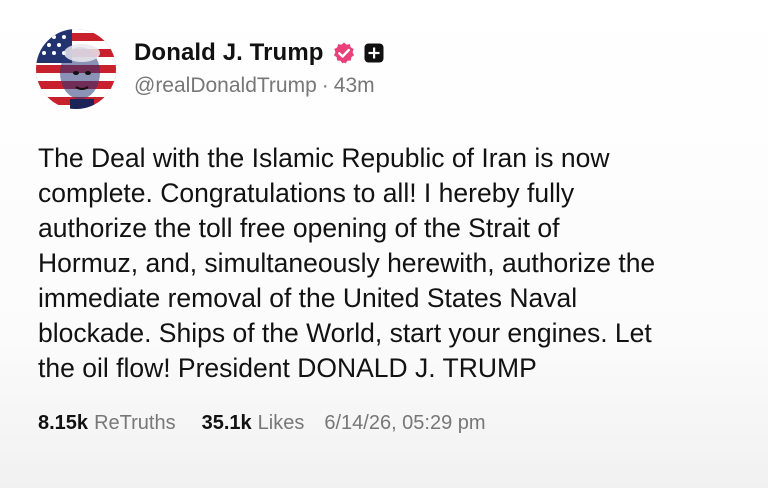  Describe the element at coordinates (63, 423) in the screenshot. I see `retruths-count: 8.15k` at that location.